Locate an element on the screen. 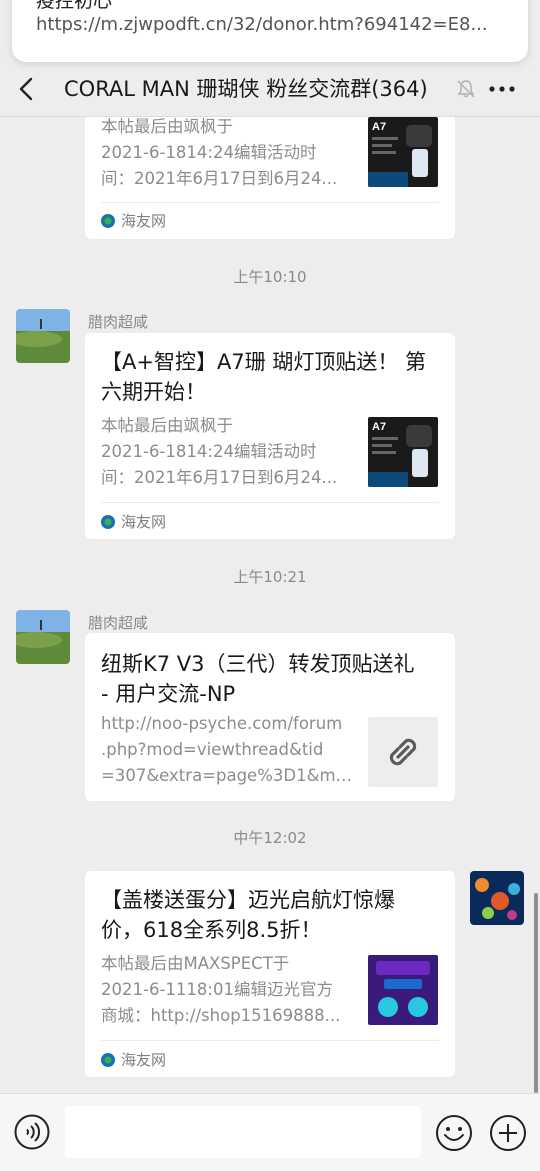 The width and height of the screenshot is (540, 1171). voice-icon is located at coordinates (32, 1132).